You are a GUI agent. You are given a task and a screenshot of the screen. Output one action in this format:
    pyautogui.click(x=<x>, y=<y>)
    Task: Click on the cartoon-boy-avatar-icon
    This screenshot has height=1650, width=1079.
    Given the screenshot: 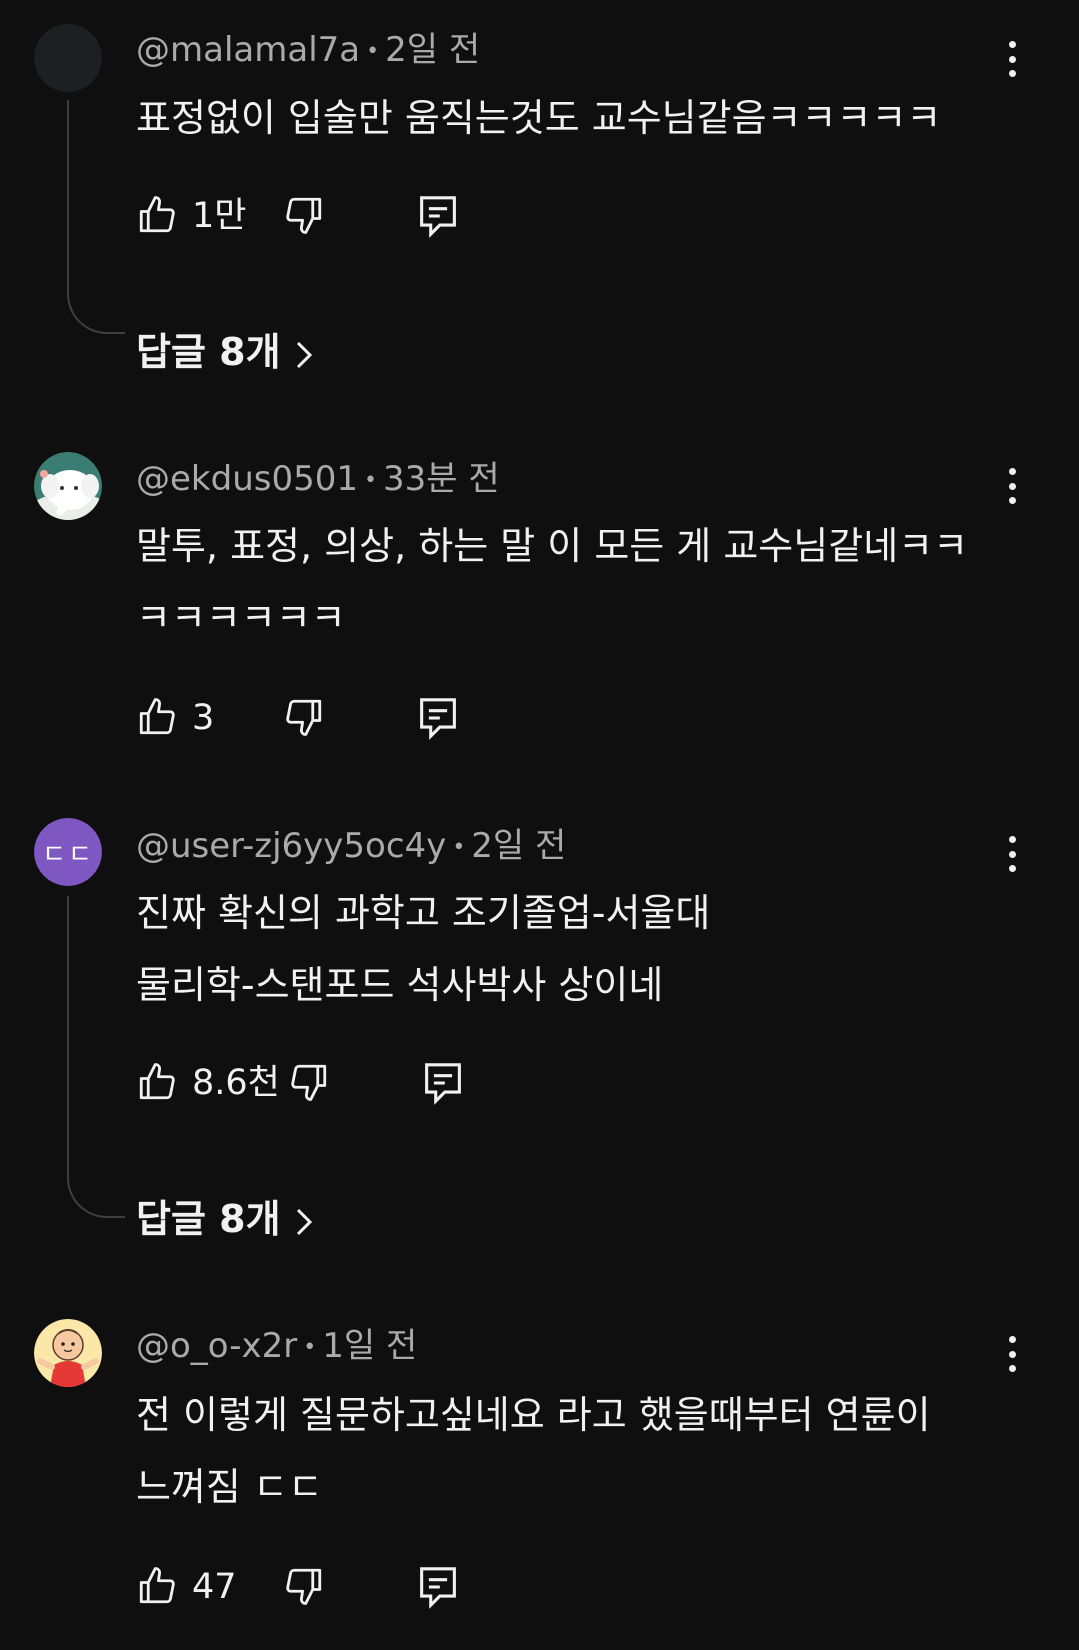 What is the action you would take?
    pyautogui.click(x=68, y=1353)
    